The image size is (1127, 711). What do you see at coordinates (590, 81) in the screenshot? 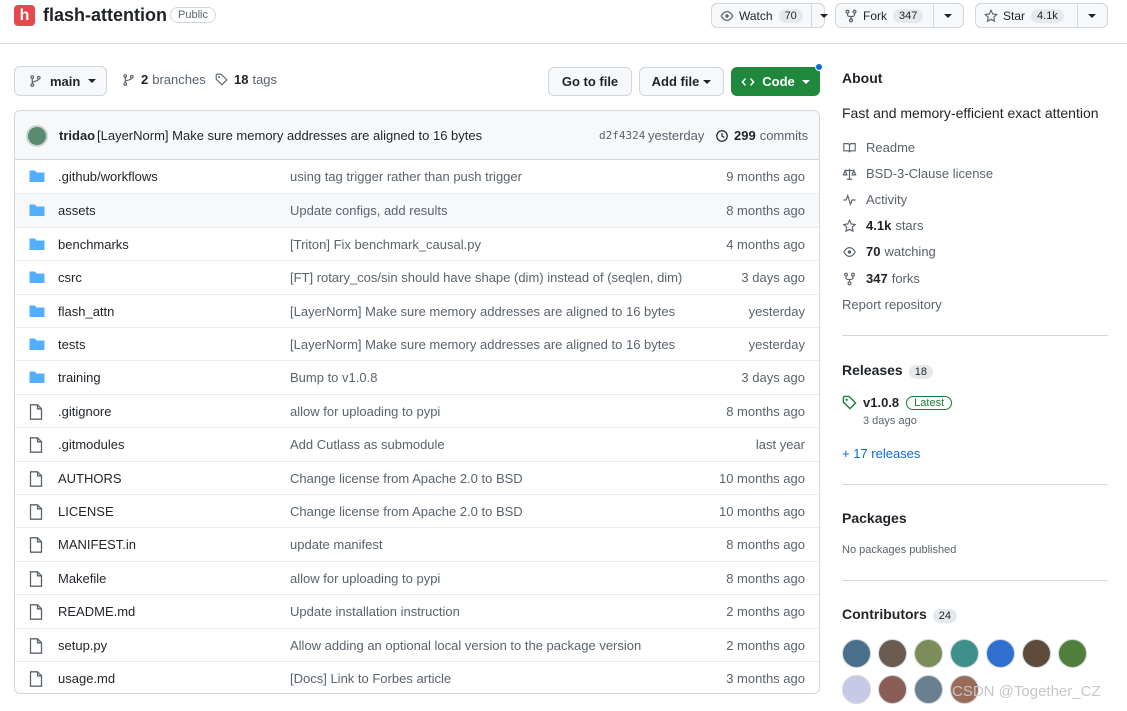
I see `go-to-file-button: Go to file` at bounding box center [590, 81].